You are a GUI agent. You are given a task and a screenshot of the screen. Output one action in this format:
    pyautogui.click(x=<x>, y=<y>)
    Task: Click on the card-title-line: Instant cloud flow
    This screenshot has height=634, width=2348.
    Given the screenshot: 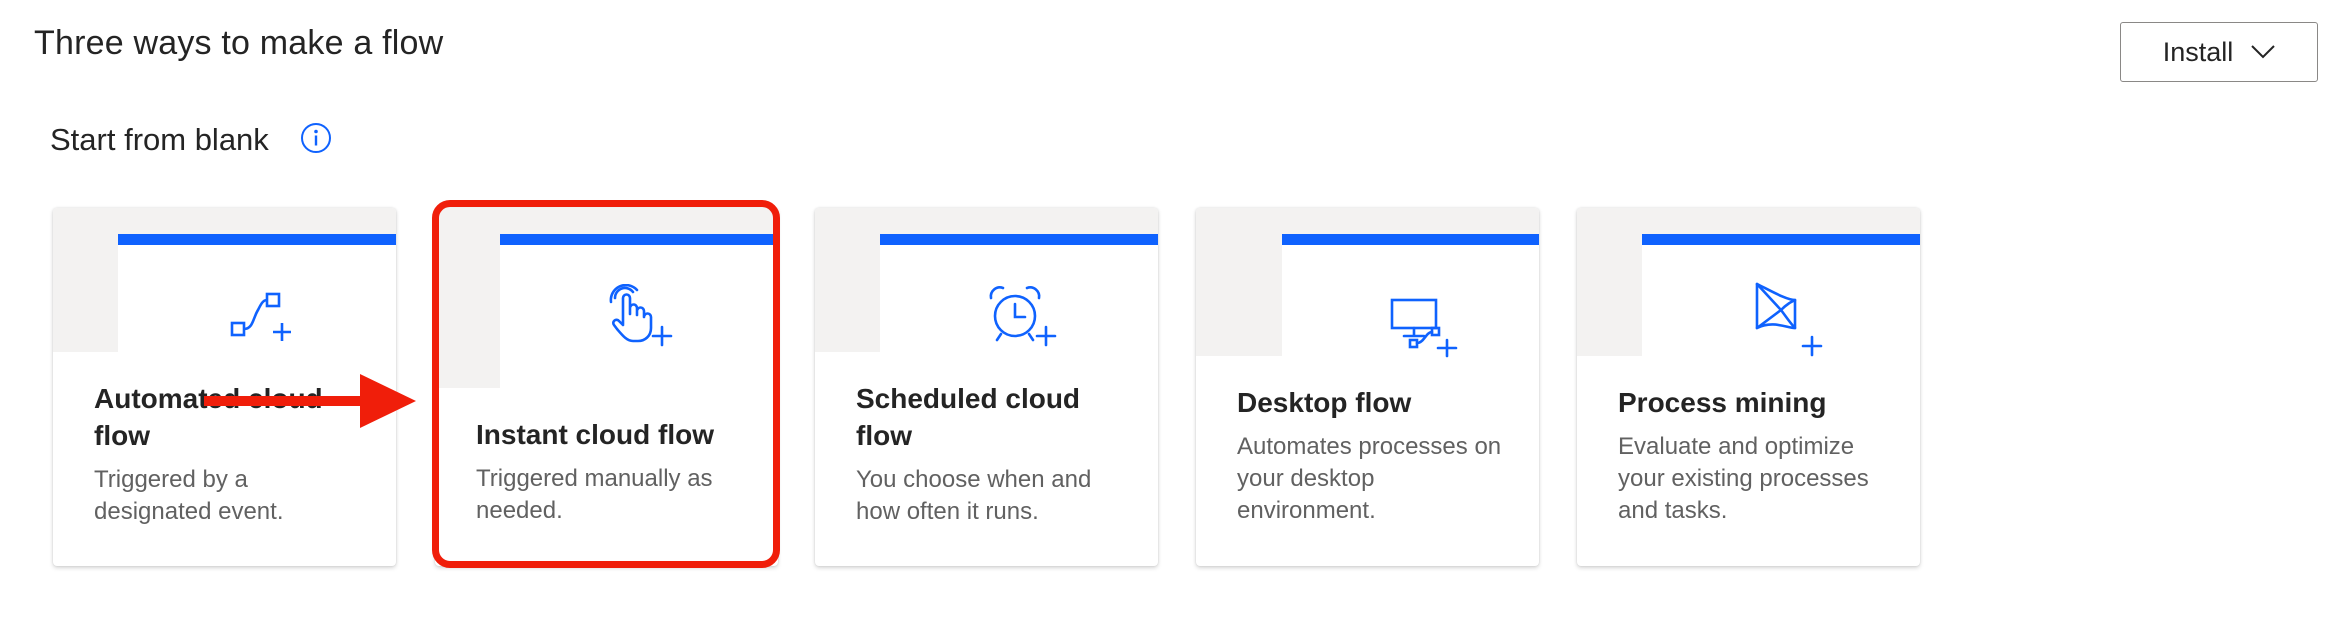 What is the action you would take?
    pyautogui.click(x=595, y=434)
    